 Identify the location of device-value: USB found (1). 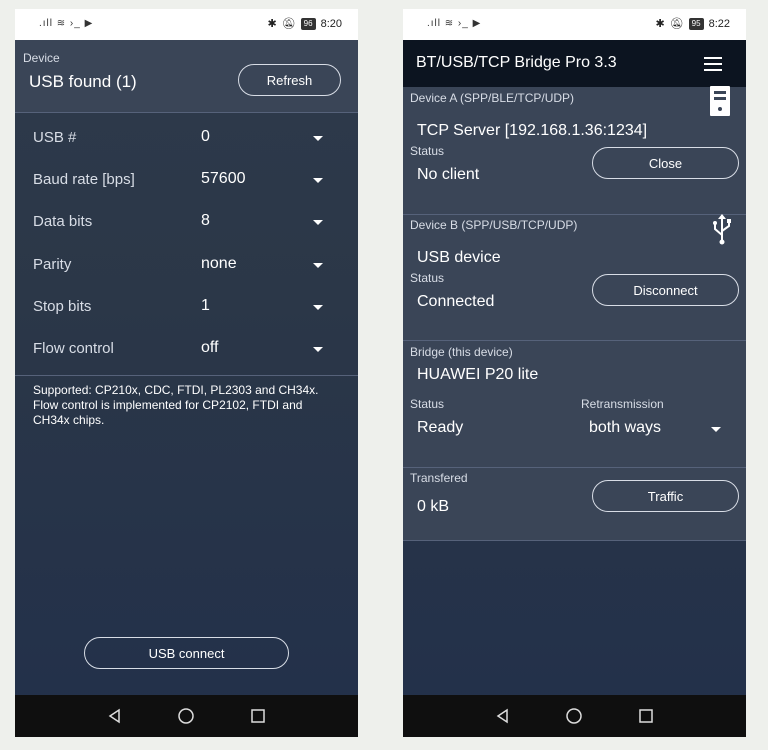
(83, 81).